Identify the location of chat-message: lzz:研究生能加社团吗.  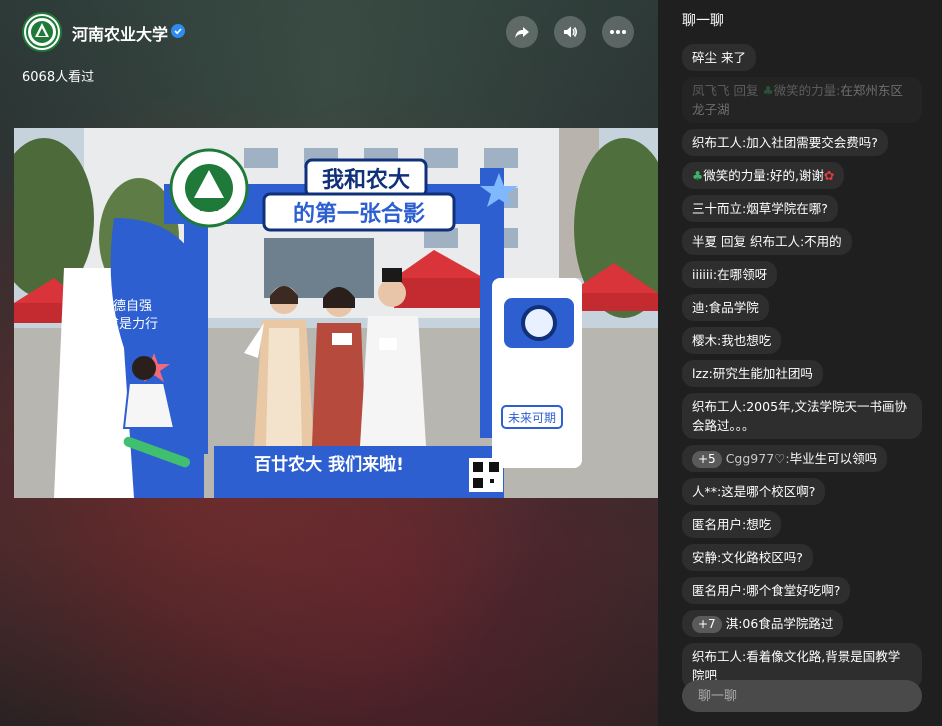
(752, 373).